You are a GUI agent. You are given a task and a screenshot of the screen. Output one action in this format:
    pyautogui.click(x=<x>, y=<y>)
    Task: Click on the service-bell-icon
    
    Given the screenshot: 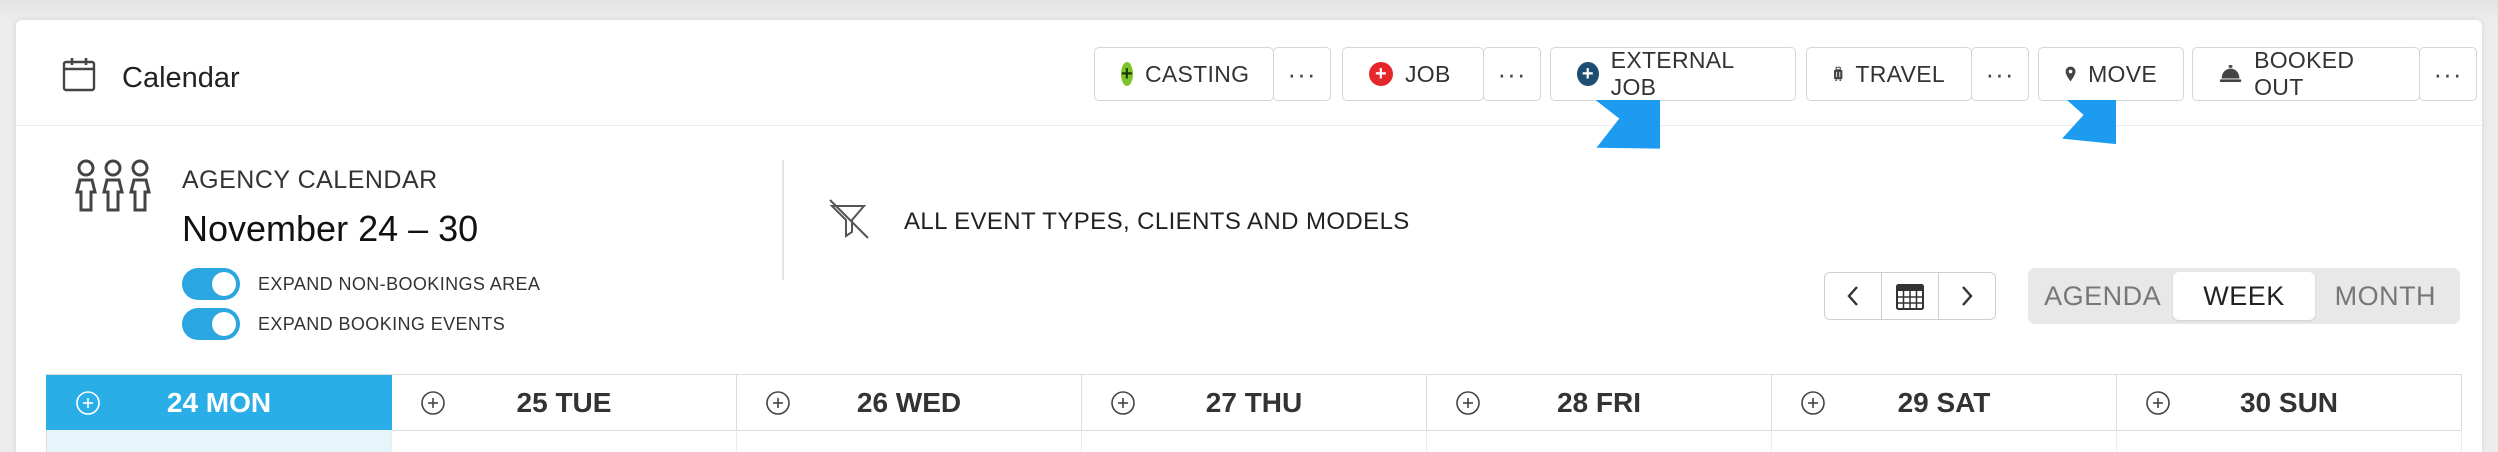 What is the action you would take?
    pyautogui.click(x=2230, y=73)
    